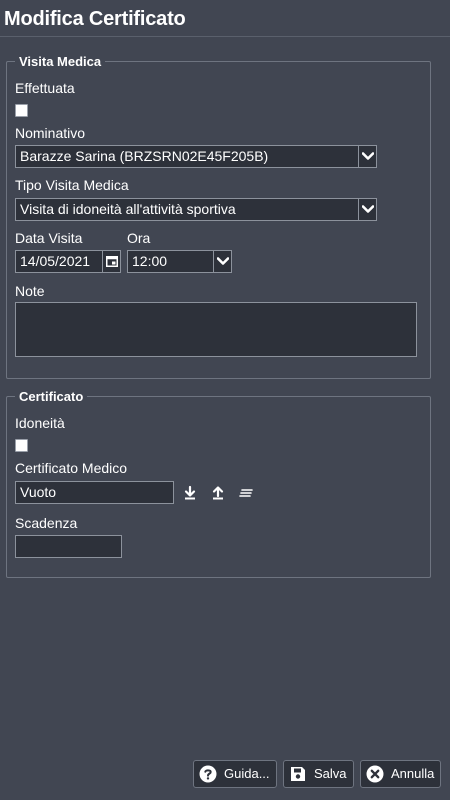 This screenshot has width=450, height=800. Describe the element at coordinates (179, 261) in the screenshot. I see `ora-select: 12:00` at that location.